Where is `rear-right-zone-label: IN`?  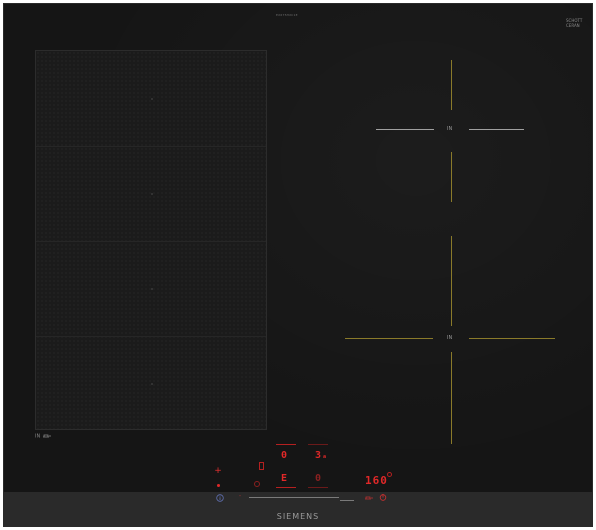
rear-right-zone-label: IN is located at coordinates (450, 129).